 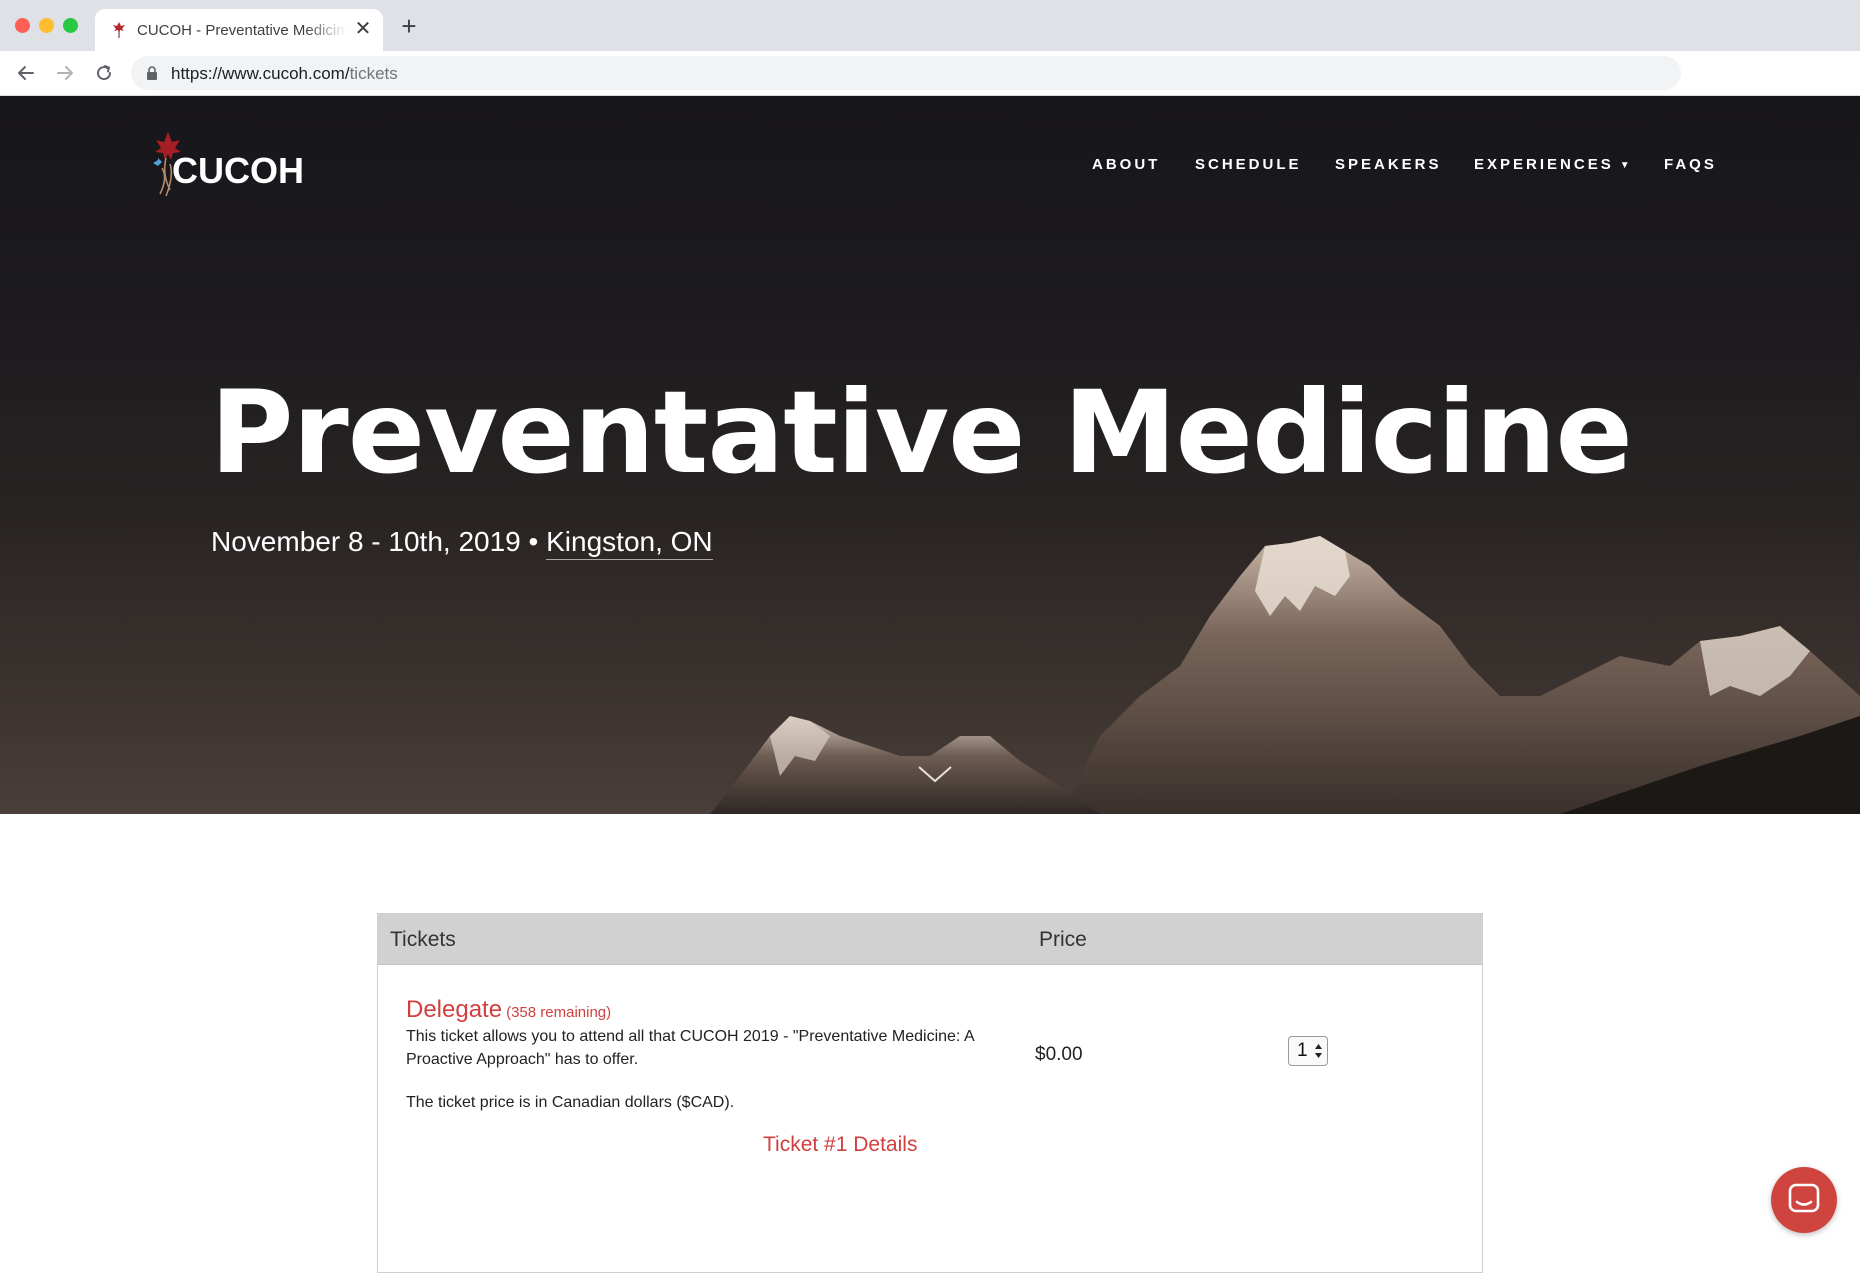 I want to click on quantity-value: 1, so click(x=1302, y=1050).